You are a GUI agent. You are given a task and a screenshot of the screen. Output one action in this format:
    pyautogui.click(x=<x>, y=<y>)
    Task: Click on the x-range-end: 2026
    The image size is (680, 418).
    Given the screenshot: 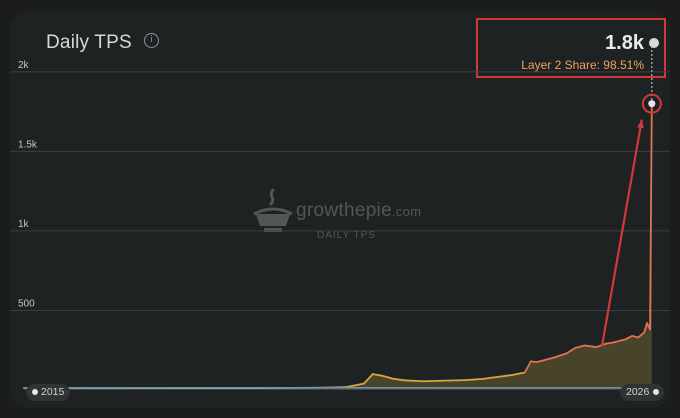 What is the action you would take?
    pyautogui.click(x=642, y=392)
    